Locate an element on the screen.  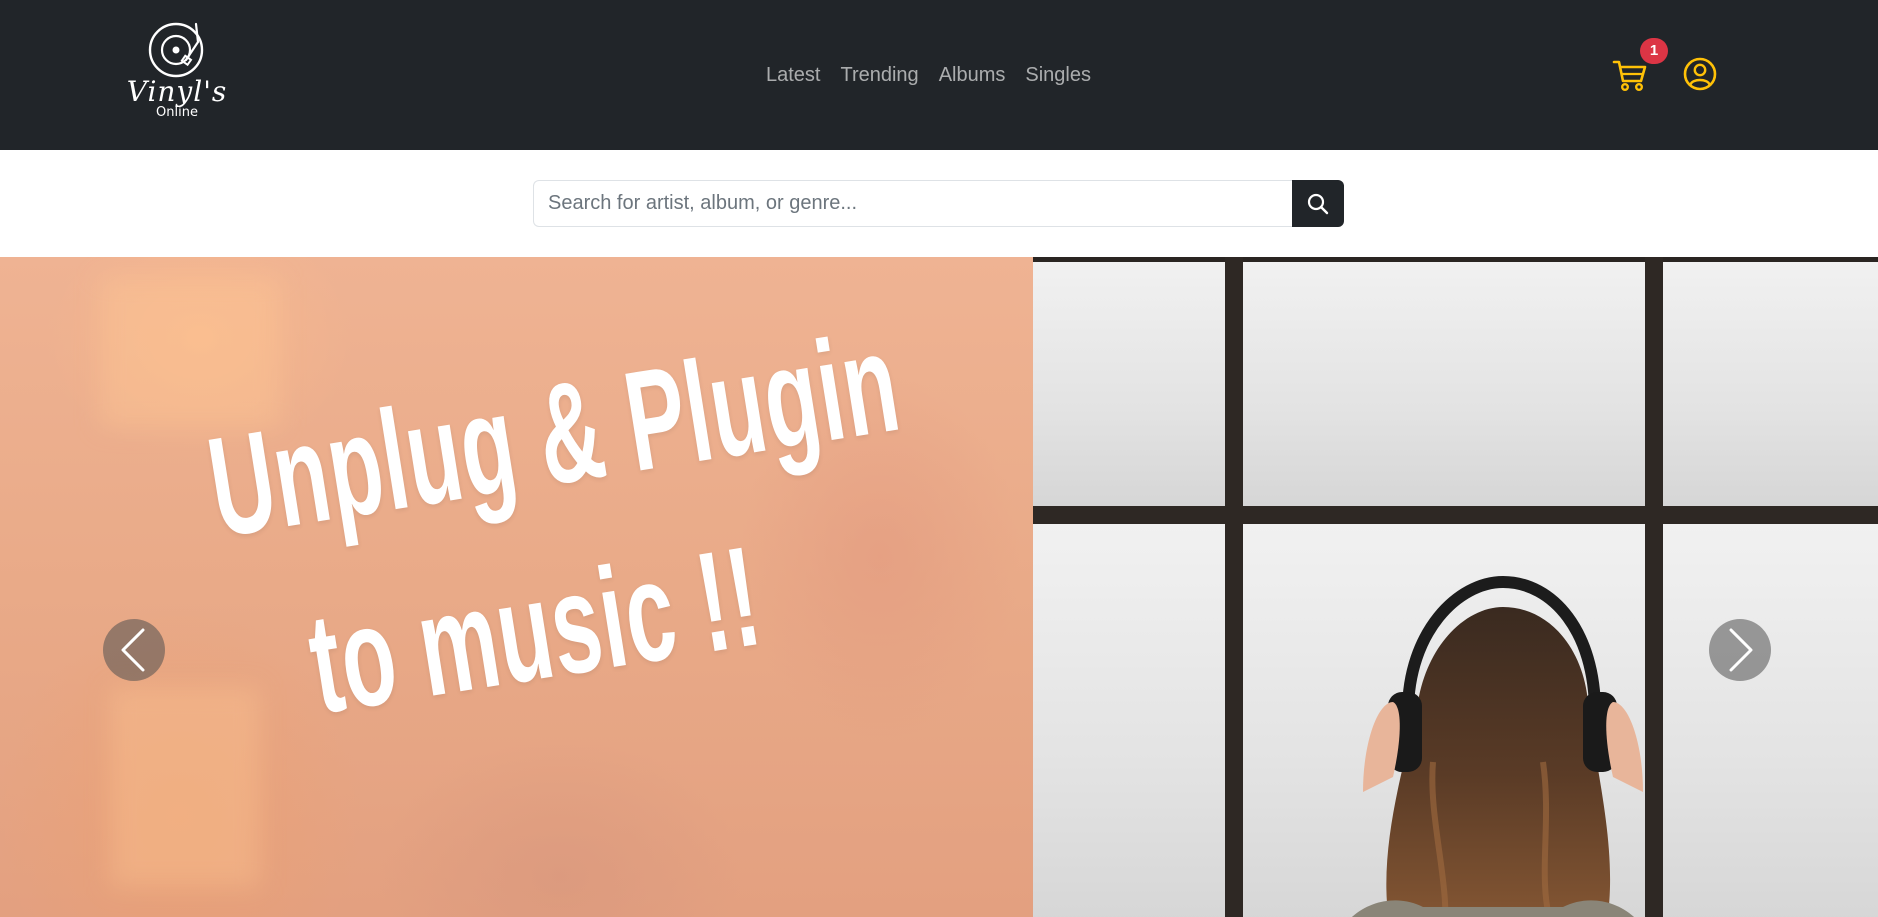
search-form is located at coordinates (938, 203).